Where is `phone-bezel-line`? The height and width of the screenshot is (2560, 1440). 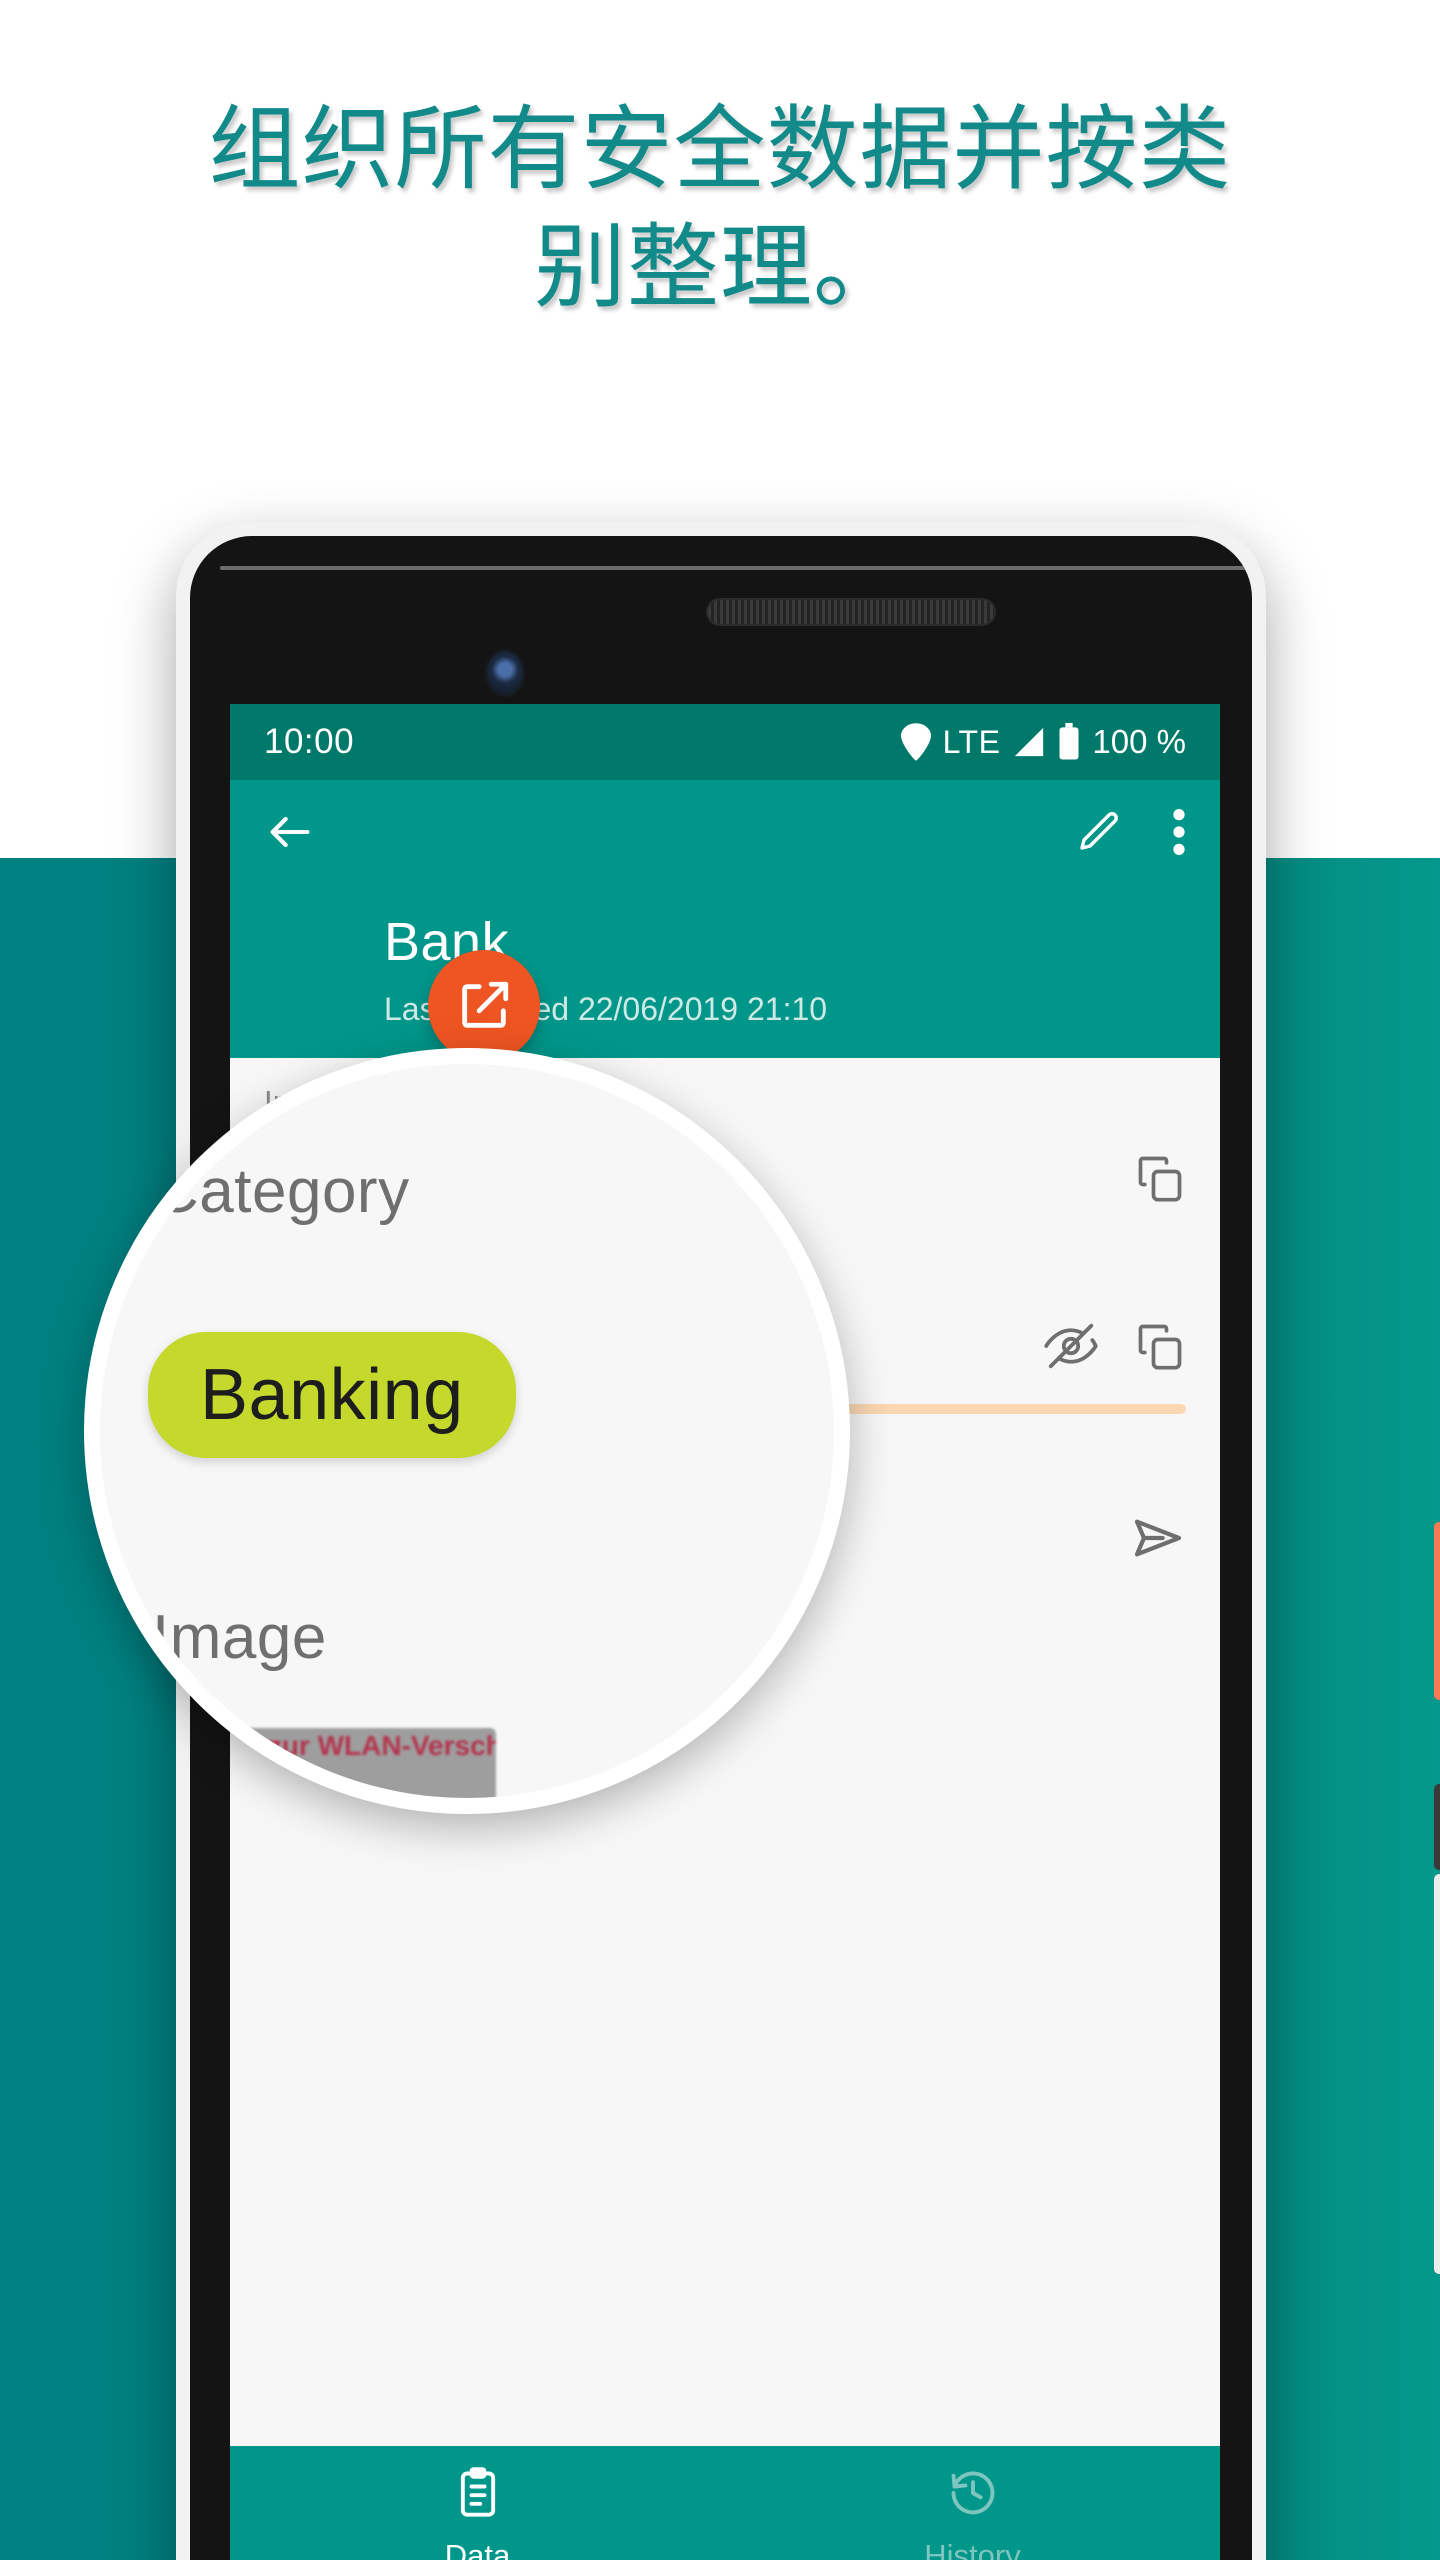 phone-bezel-line is located at coordinates (735, 568).